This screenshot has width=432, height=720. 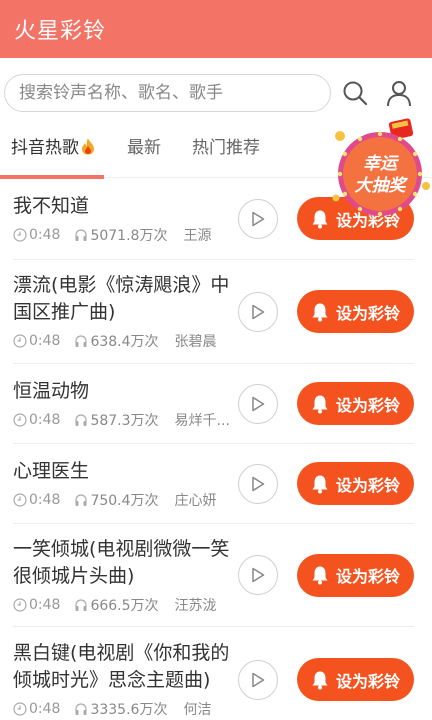 What do you see at coordinates (51, 390) in the screenshot?
I see `song-title: 恒温动物` at bounding box center [51, 390].